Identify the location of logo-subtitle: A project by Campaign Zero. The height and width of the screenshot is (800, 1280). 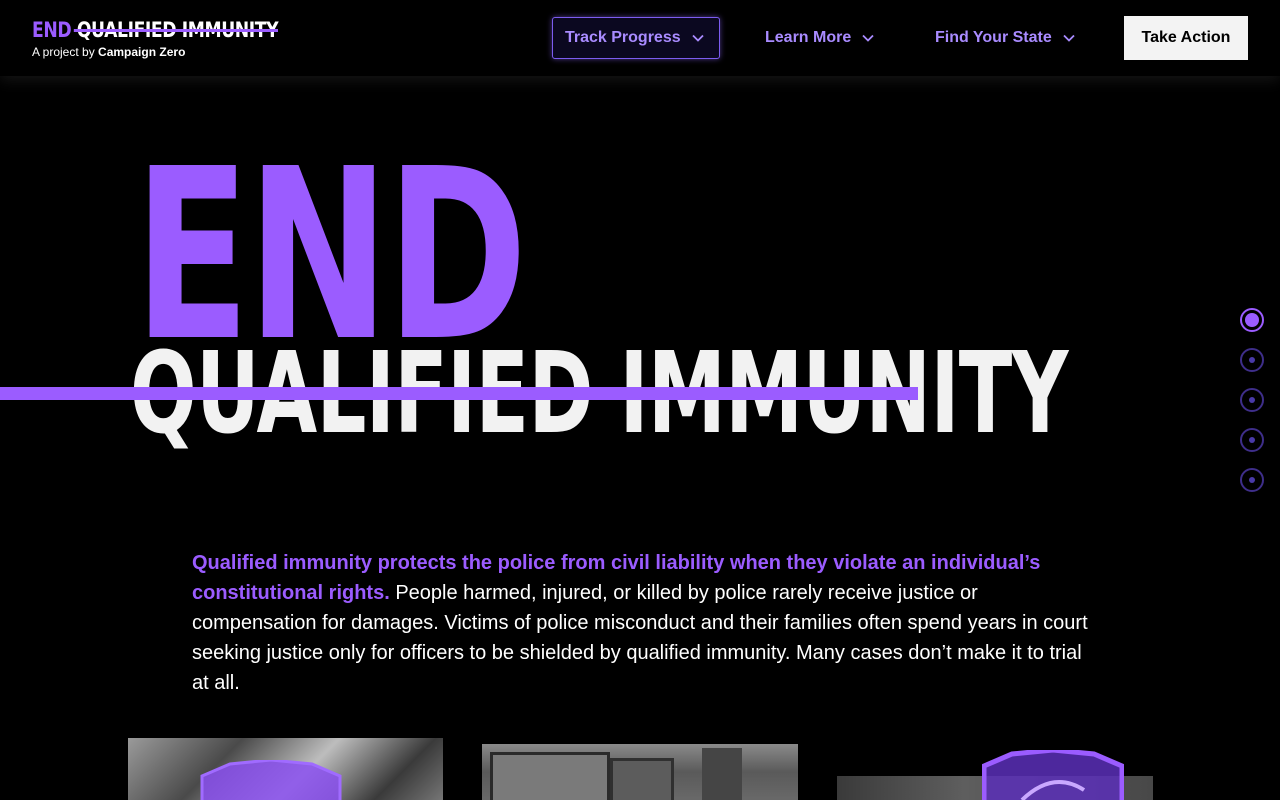
(182, 52).